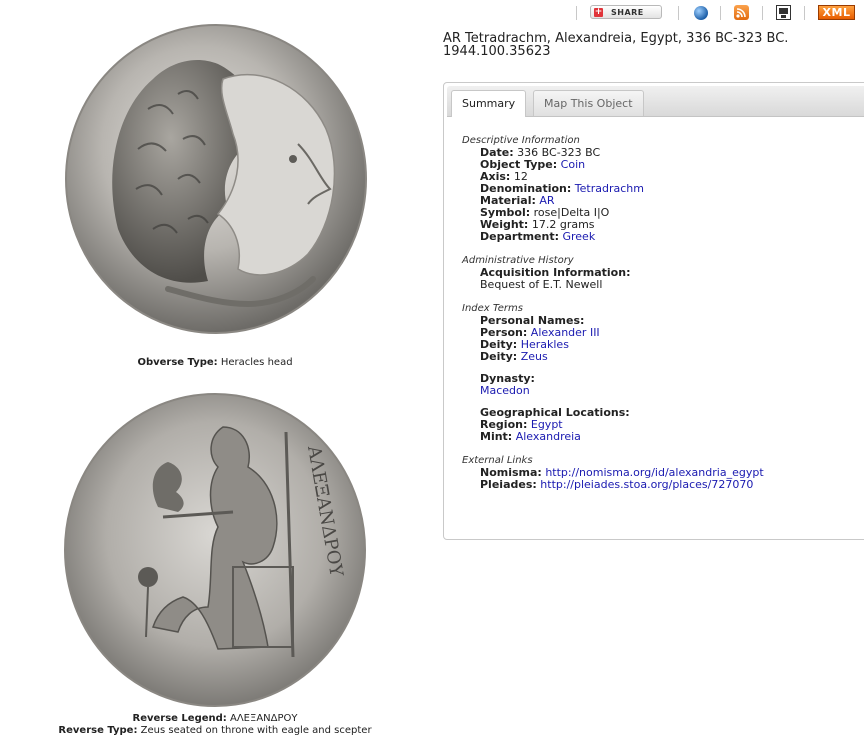 The image size is (864, 737). Describe the element at coordinates (578, 236) in the screenshot. I see `department-link: Greek` at that location.